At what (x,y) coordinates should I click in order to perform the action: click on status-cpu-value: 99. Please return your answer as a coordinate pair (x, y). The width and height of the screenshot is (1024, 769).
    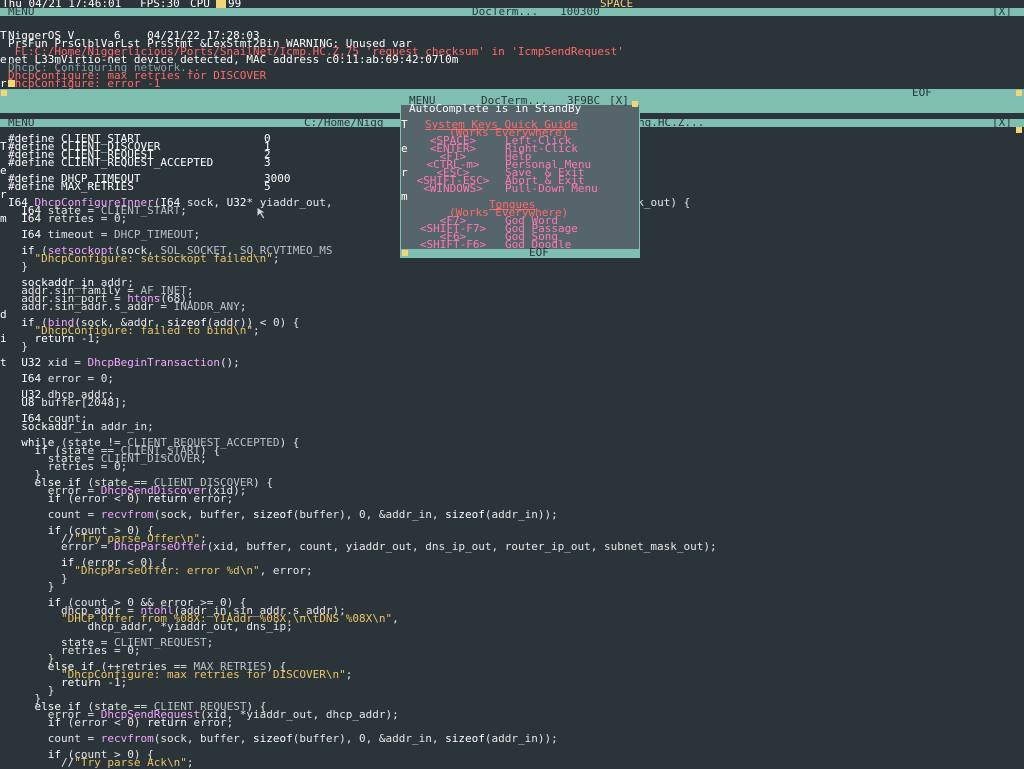
    Looking at the image, I should click on (235, 5).